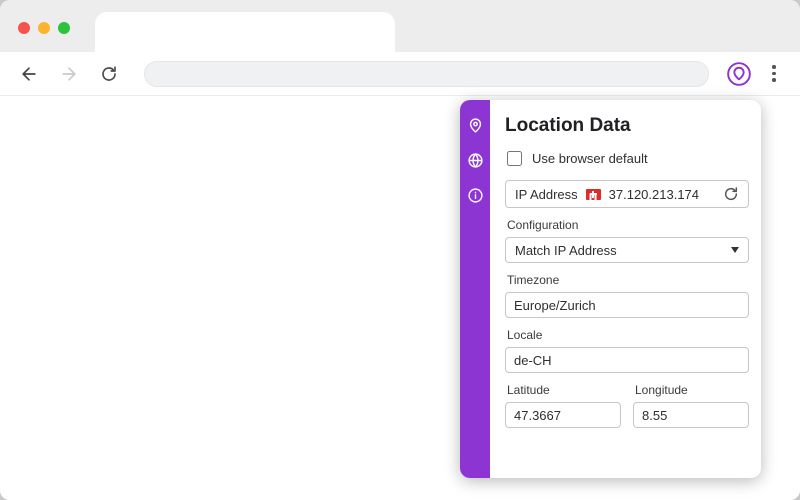 This screenshot has height=500, width=800. I want to click on timezone-input, so click(627, 305).